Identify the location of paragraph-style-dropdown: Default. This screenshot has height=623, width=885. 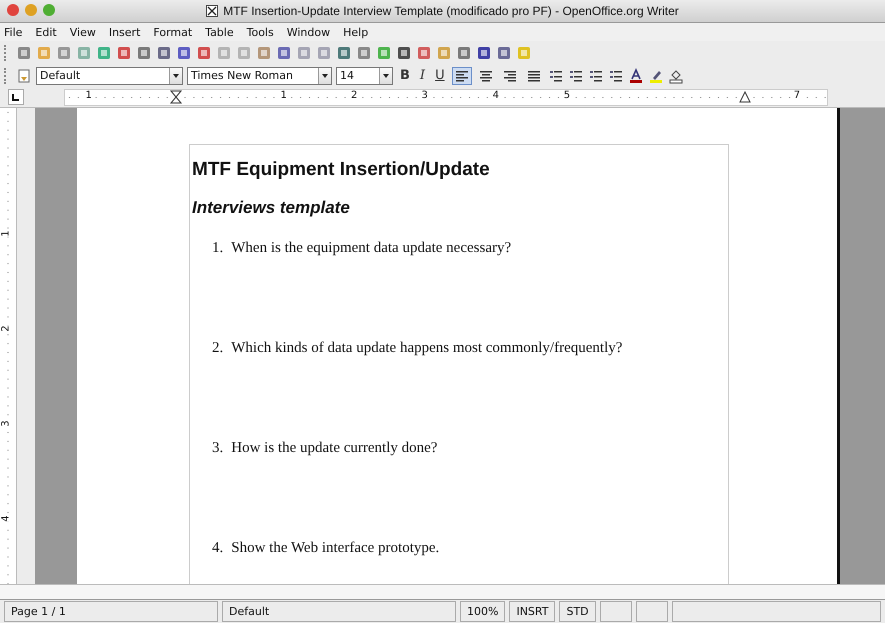
(109, 75).